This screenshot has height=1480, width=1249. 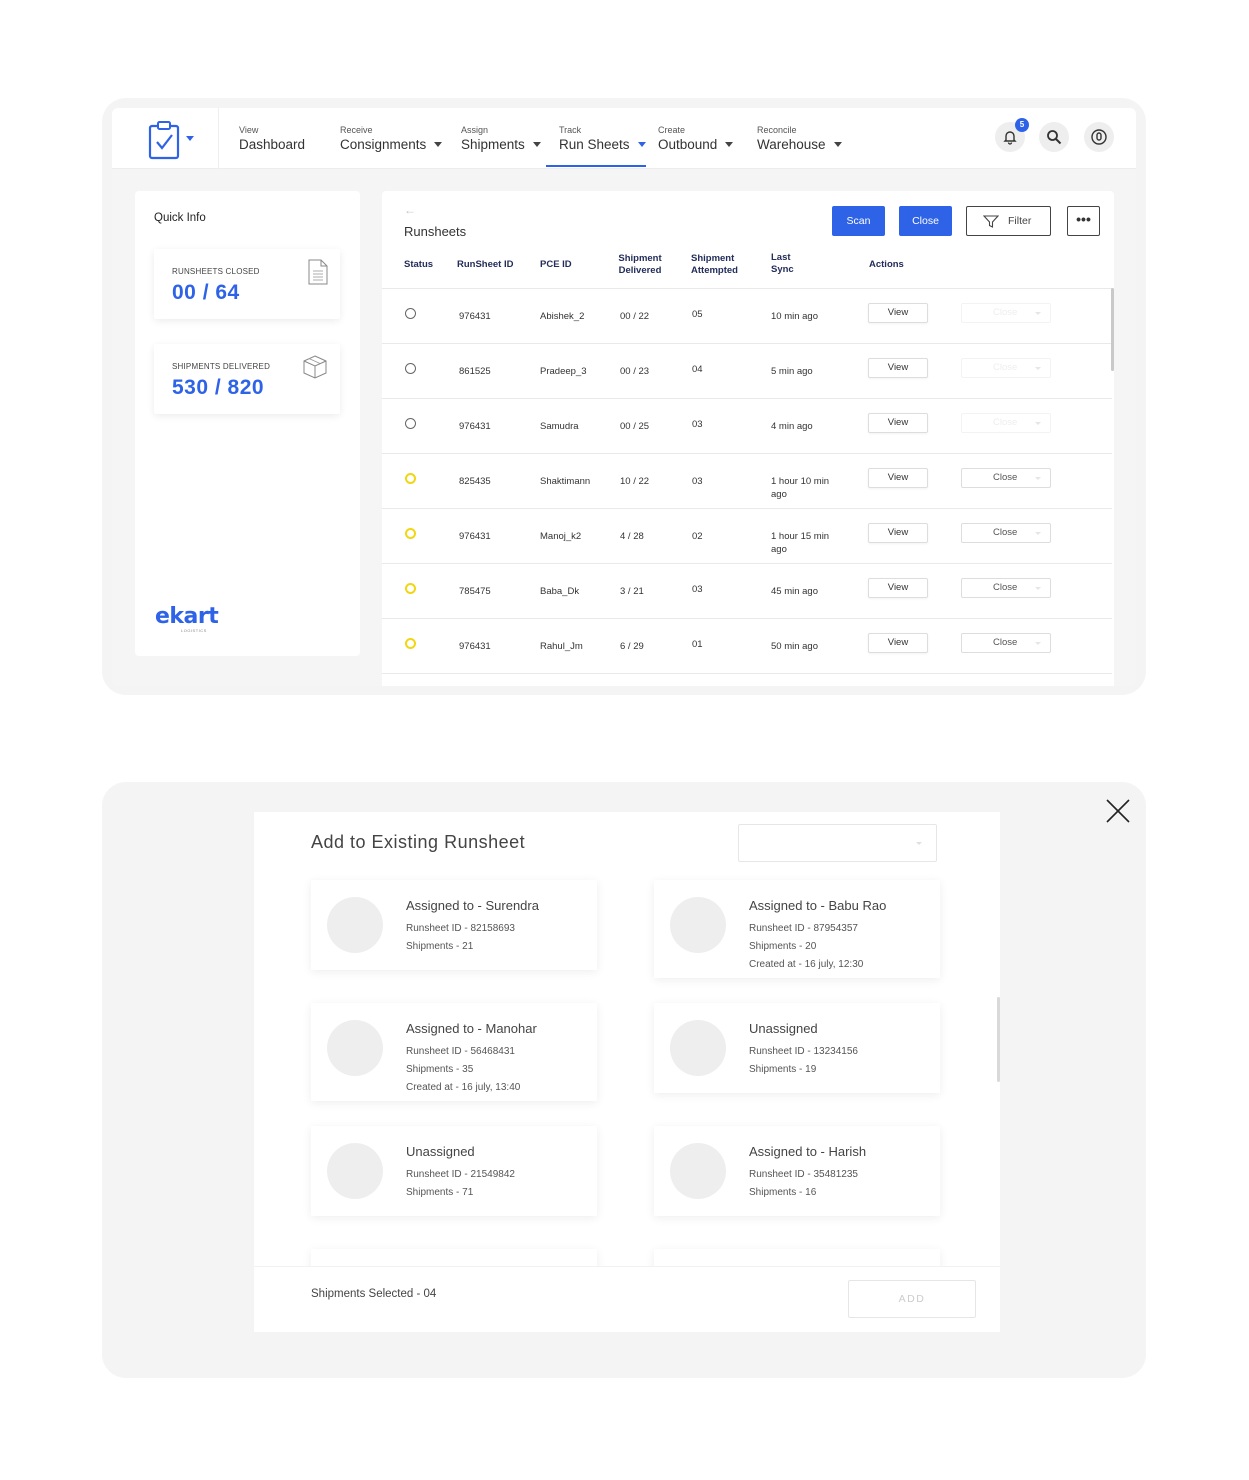 What do you see at coordinates (806, 964) in the screenshot?
I see `runsheet-detail: Created at - 16 july, 12:30` at bounding box center [806, 964].